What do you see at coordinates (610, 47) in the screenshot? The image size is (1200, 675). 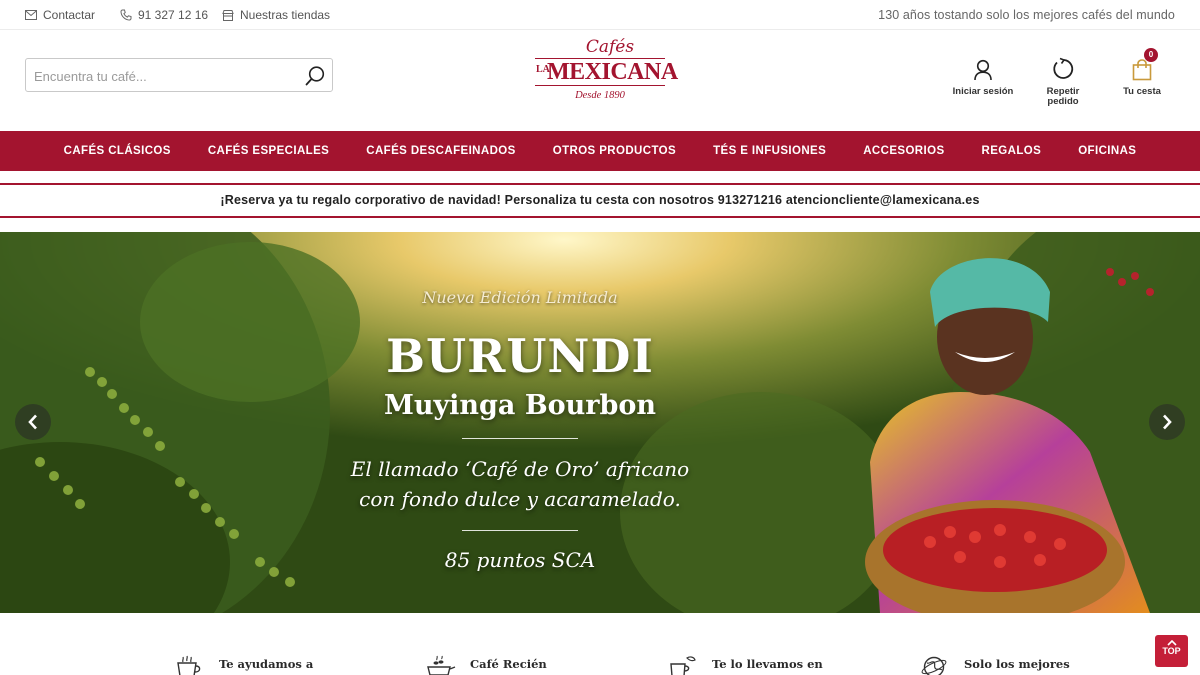 I see `logo-cafes-text: Cafés` at bounding box center [610, 47].